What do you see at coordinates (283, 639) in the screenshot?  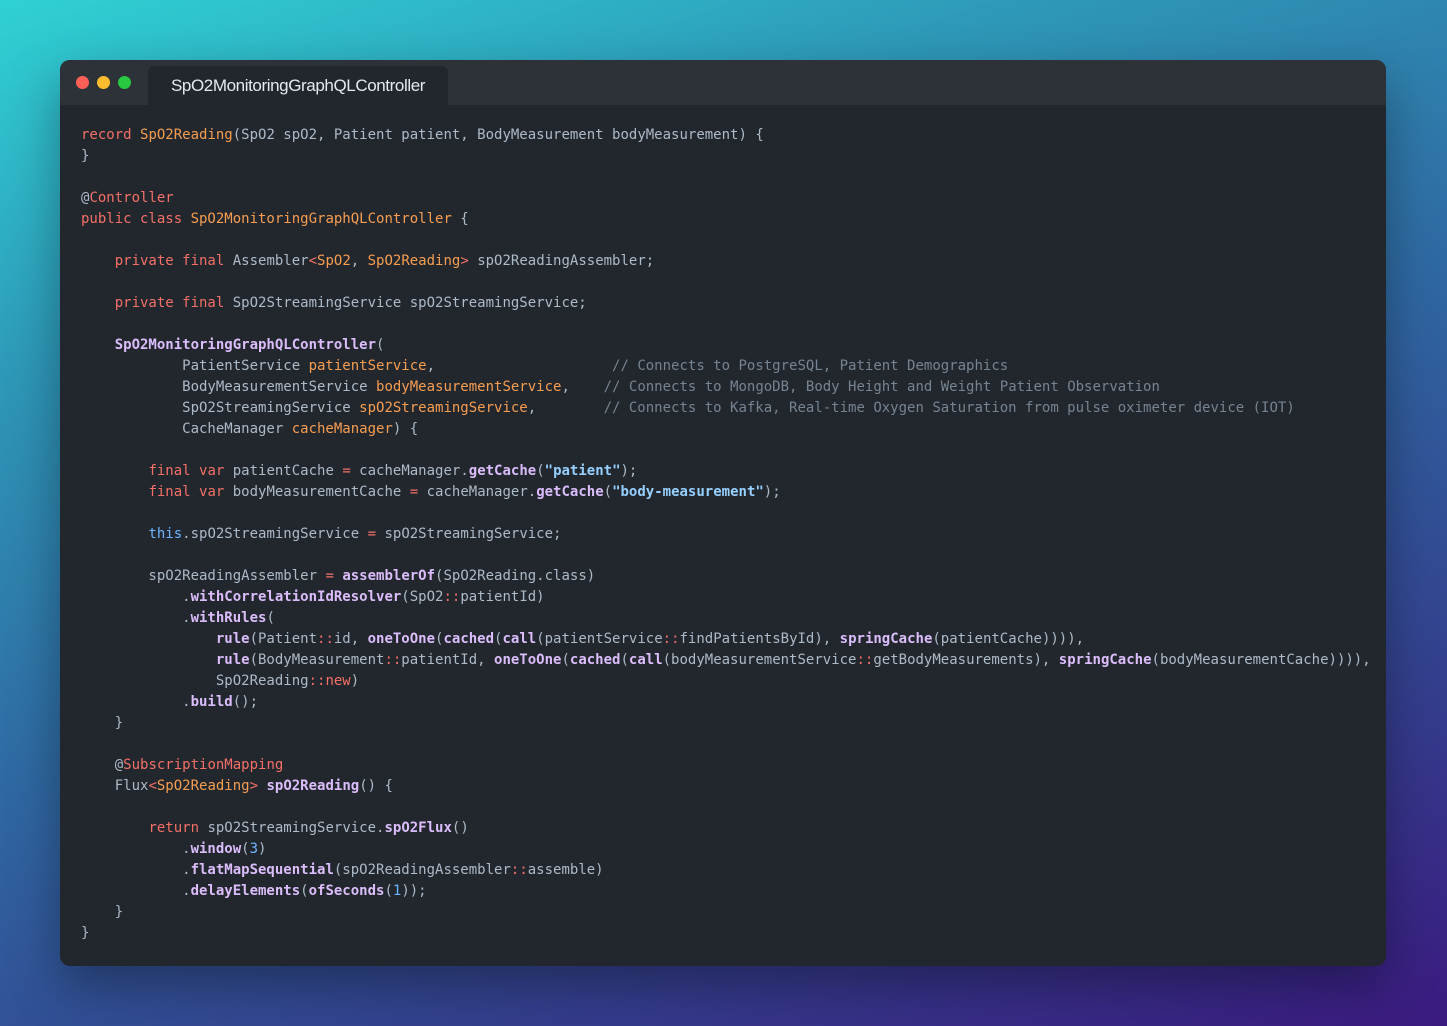 I see `code-token: (Patient` at bounding box center [283, 639].